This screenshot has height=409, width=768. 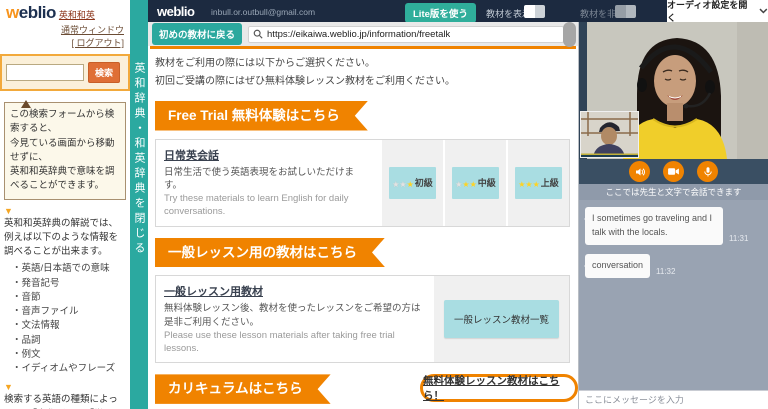 I want to click on level-cell-intermediate: ★★★ 中級, so click(x=474, y=182).